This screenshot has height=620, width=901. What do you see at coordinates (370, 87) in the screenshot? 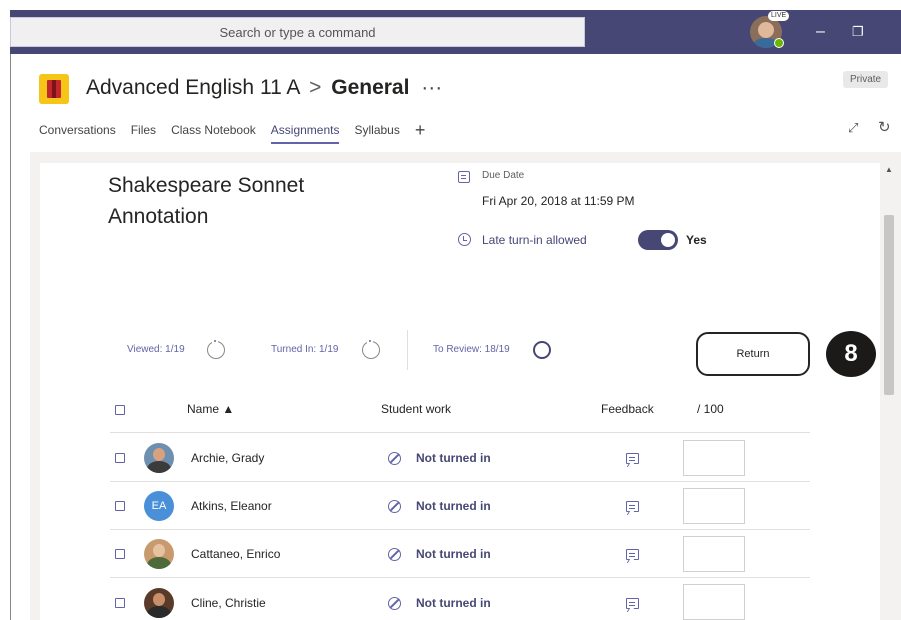
I see `channel-name: General` at bounding box center [370, 87].